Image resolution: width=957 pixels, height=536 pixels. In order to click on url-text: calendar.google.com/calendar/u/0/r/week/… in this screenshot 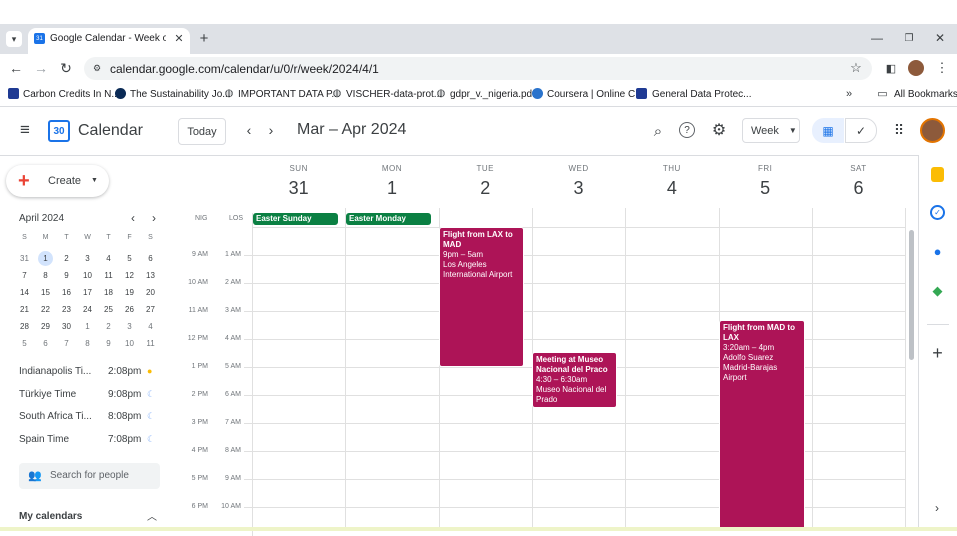, I will do `click(244, 69)`.